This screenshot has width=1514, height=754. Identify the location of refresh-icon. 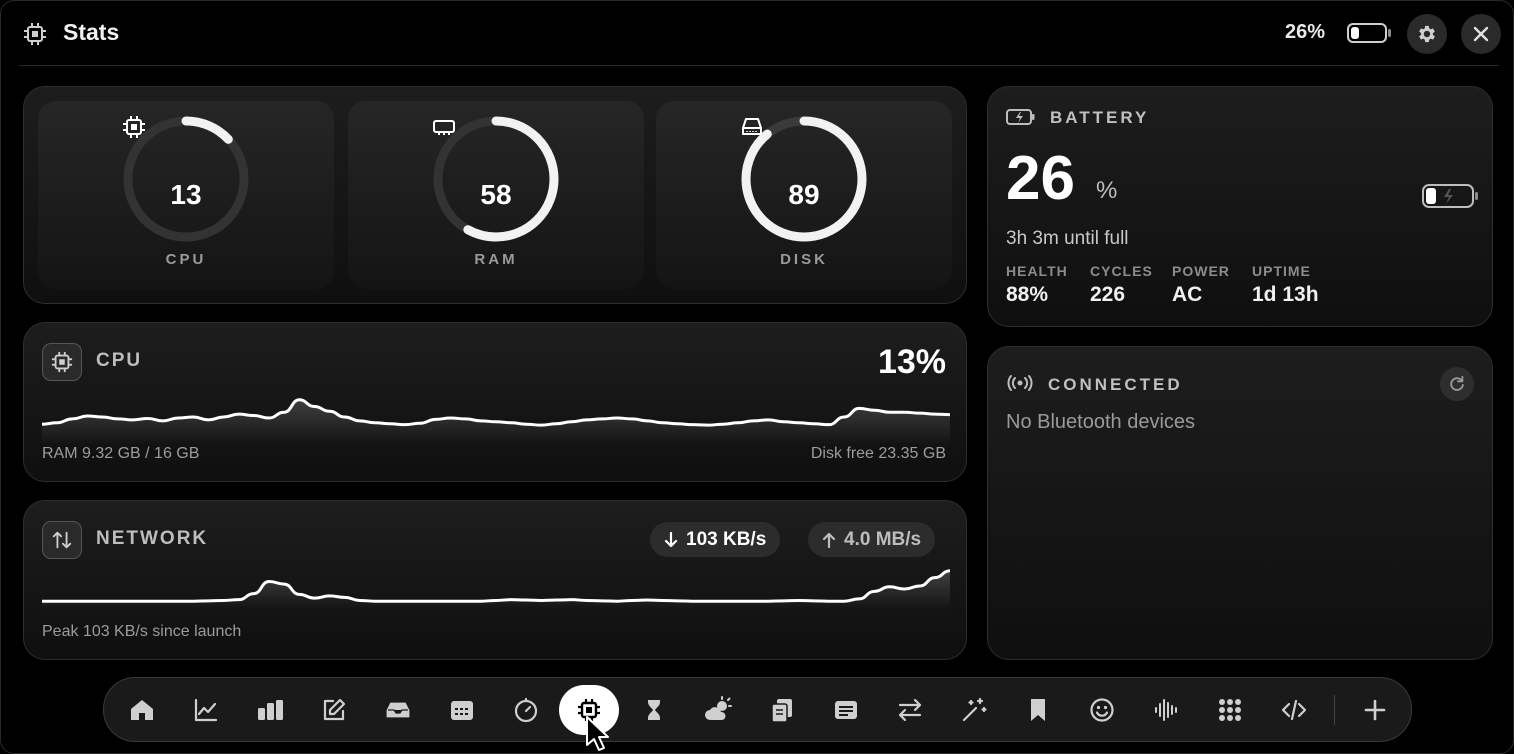
(1457, 383).